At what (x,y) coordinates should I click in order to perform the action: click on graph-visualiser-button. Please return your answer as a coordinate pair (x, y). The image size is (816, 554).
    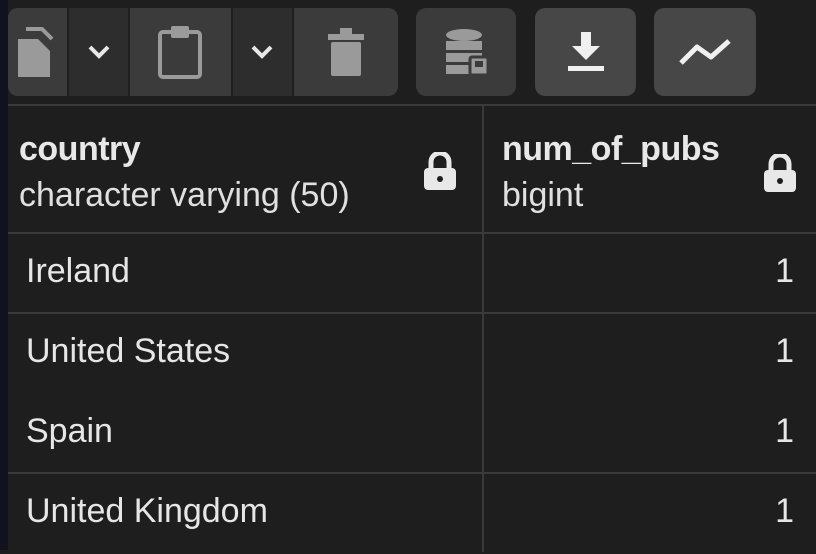
    Looking at the image, I should click on (705, 52).